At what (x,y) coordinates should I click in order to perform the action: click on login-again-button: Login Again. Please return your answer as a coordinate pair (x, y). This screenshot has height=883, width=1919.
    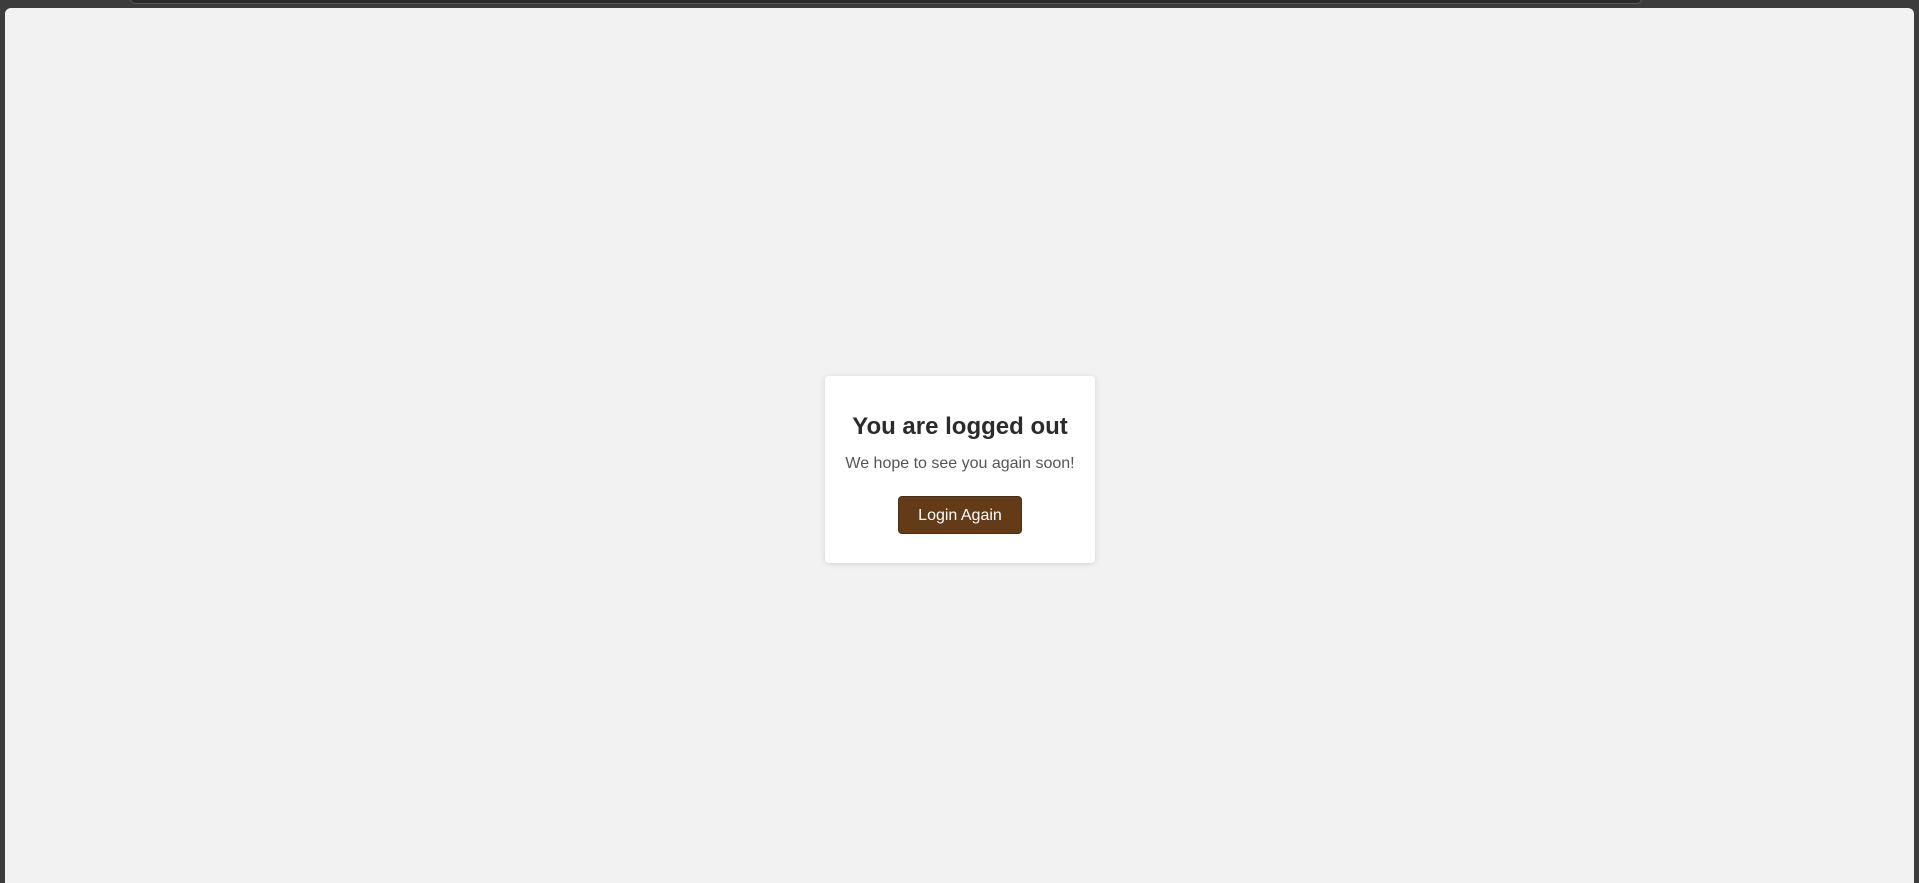
    Looking at the image, I should click on (960, 515).